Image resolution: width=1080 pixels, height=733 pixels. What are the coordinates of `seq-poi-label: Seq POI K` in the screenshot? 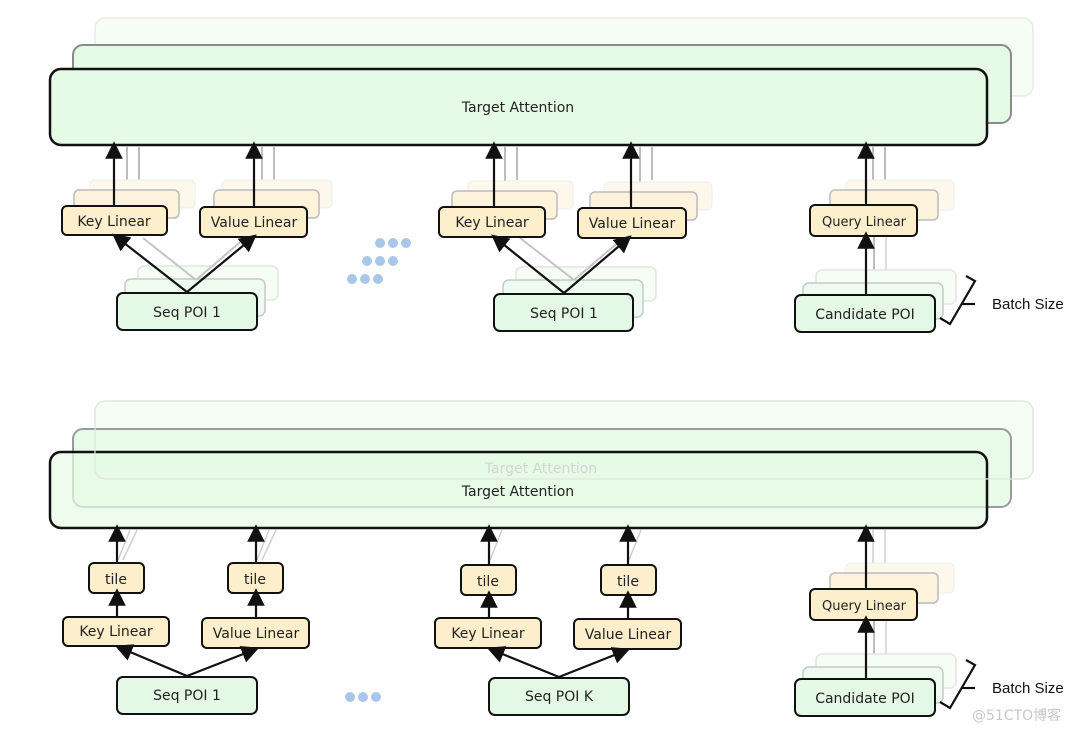 It's located at (559, 697).